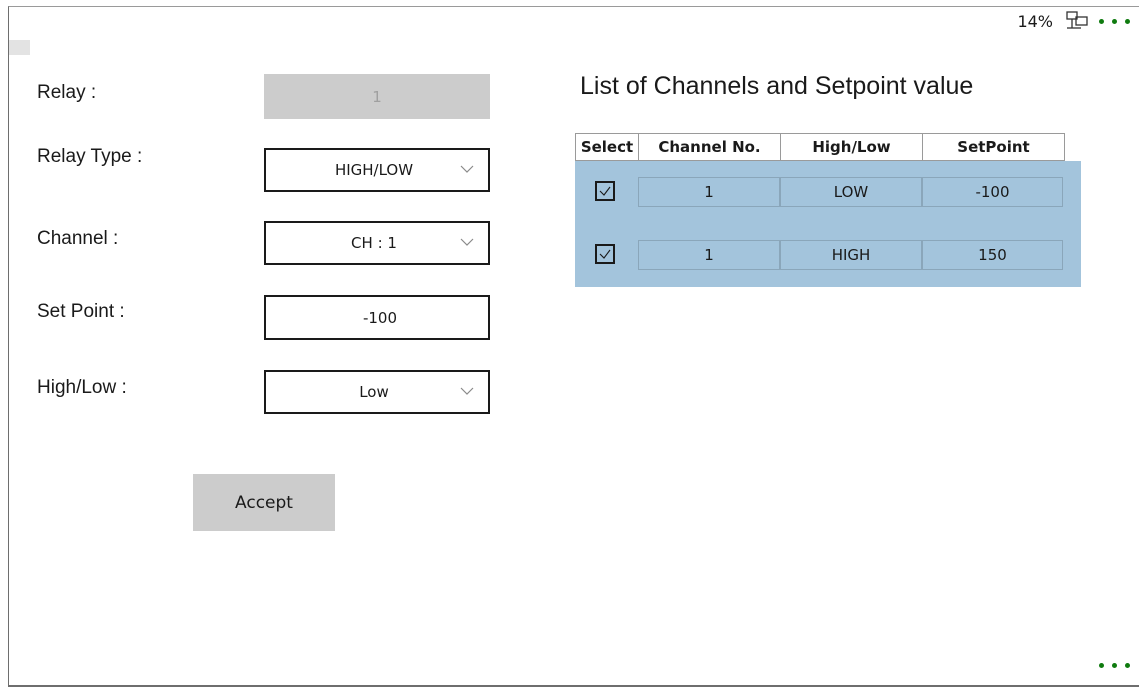 The width and height of the screenshot is (1140, 694). I want to click on cell-high-low: LOW, so click(851, 192).